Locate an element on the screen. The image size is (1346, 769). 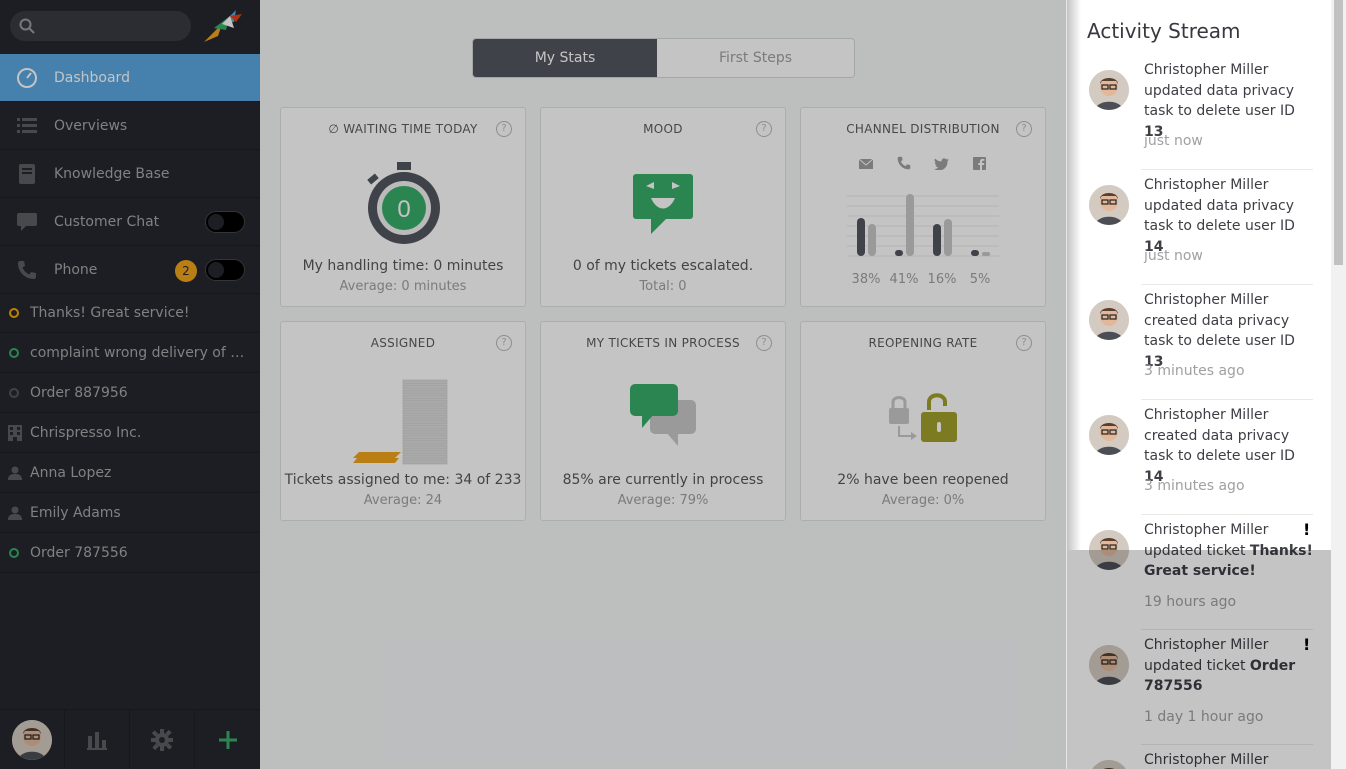
activity-scrollbar is located at coordinates (1338, 384).